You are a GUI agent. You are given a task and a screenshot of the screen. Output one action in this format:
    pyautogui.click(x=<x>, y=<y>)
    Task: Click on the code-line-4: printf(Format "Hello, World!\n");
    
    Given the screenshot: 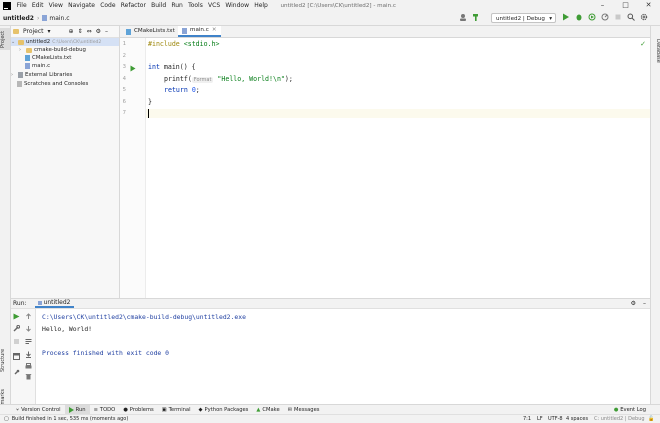 What is the action you would take?
    pyautogui.click(x=228, y=79)
    